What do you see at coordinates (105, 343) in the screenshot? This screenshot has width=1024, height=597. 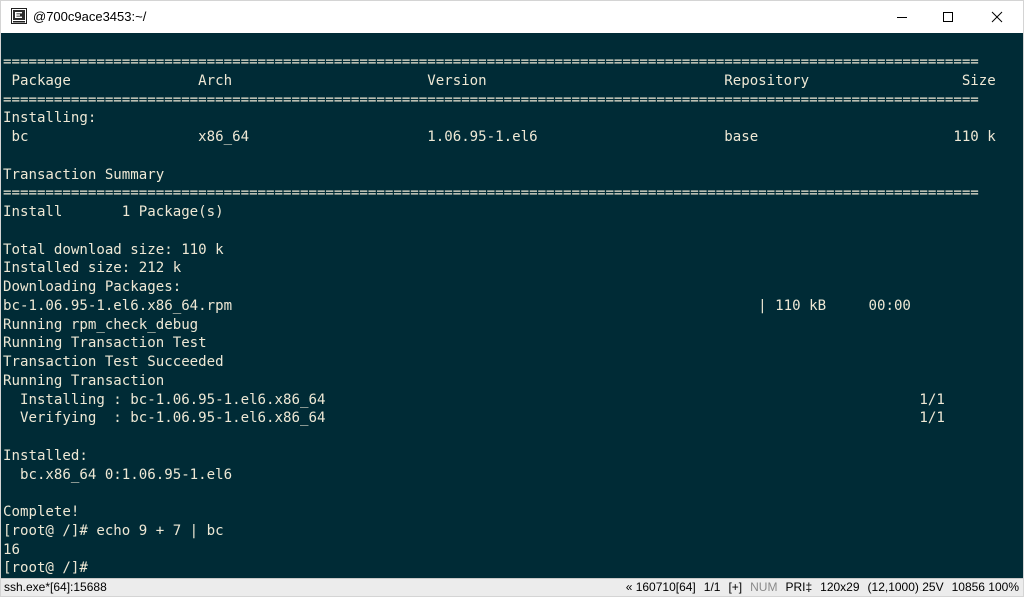 I see `terminal-line: Running Transaction Test` at bounding box center [105, 343].